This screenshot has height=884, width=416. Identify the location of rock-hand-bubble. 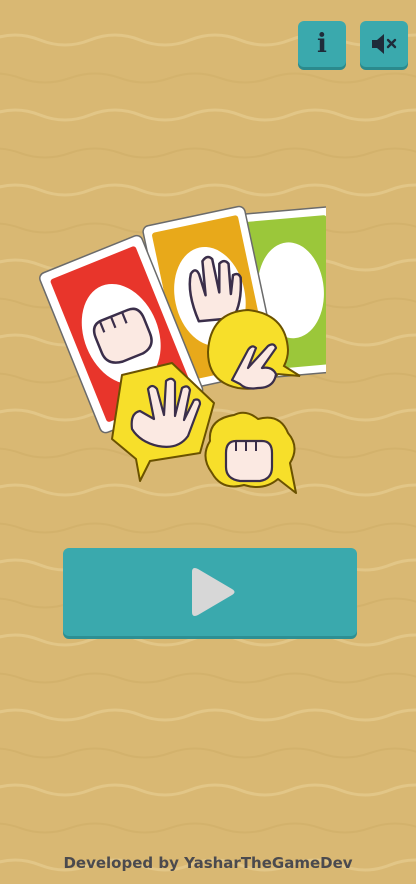
(250, 452).